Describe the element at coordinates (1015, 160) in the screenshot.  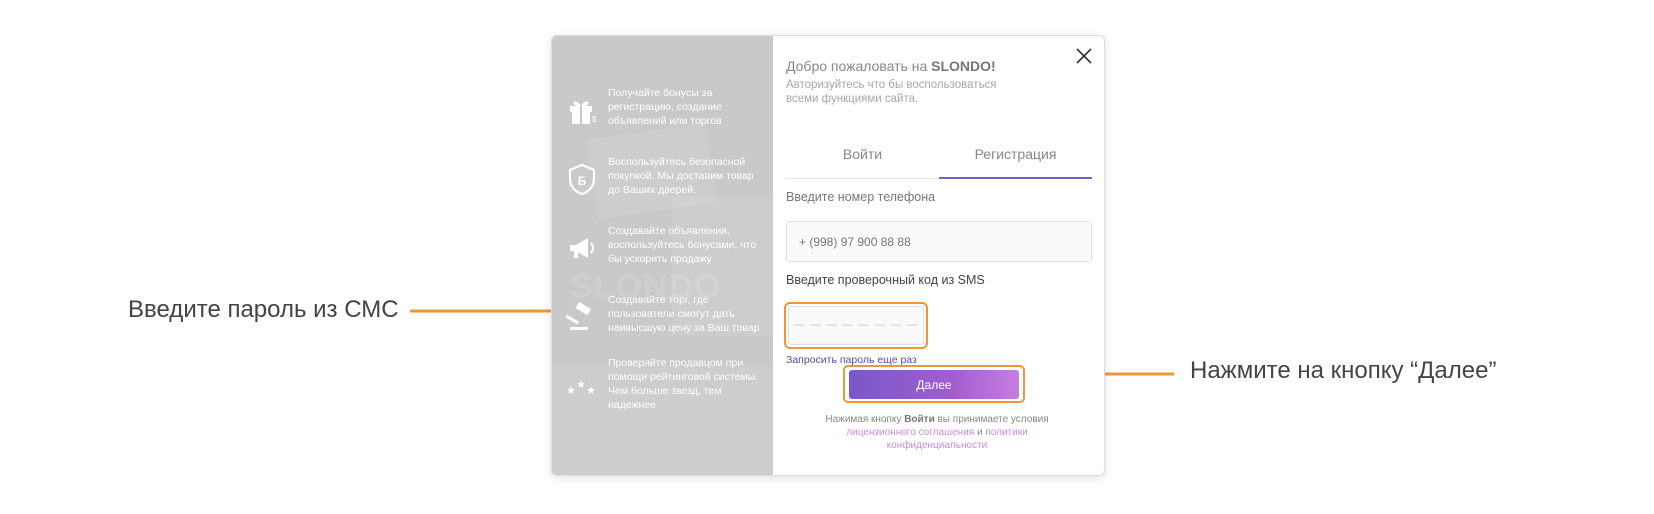
I see `tab-register: Регистрация` at that location.